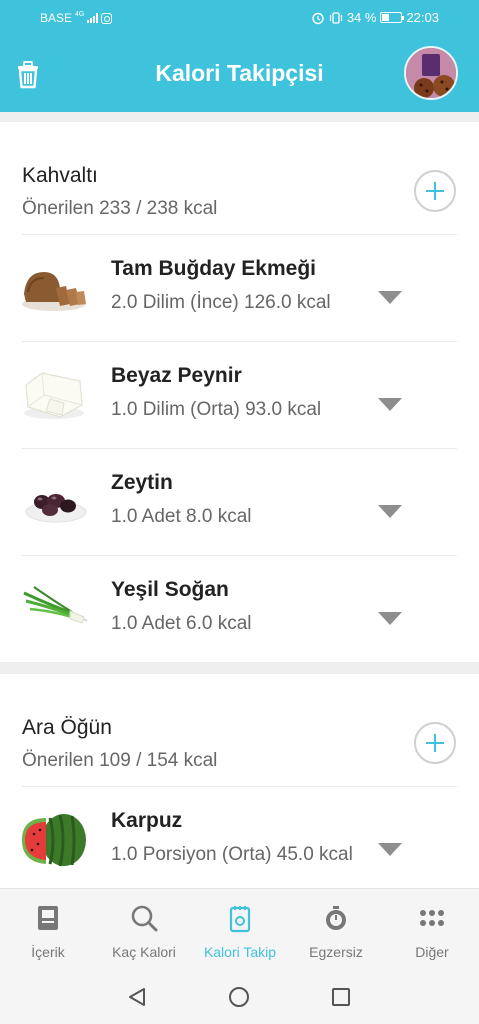  Describe the element at coordinates (336, 952) in the screenshot. I see `nav-label: Egzersiz` at that location.